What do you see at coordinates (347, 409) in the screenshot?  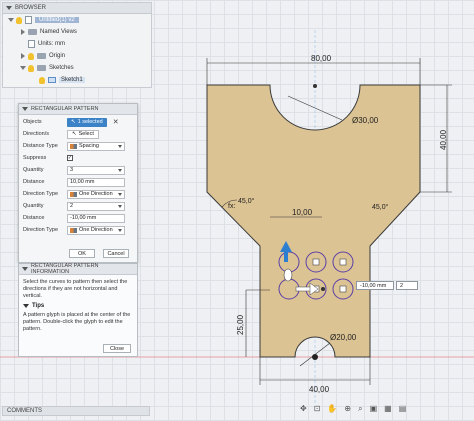 I see `zoom-icon: ⊕` at bounding box center [347, 409].